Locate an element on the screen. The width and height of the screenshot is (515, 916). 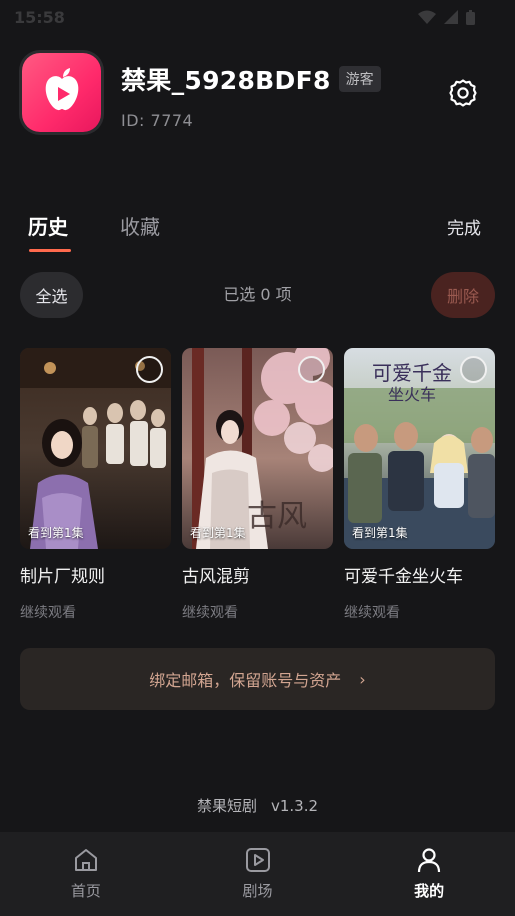
card-thumbnail: 古风 看到第1集 is located at coordinates (257, 448).